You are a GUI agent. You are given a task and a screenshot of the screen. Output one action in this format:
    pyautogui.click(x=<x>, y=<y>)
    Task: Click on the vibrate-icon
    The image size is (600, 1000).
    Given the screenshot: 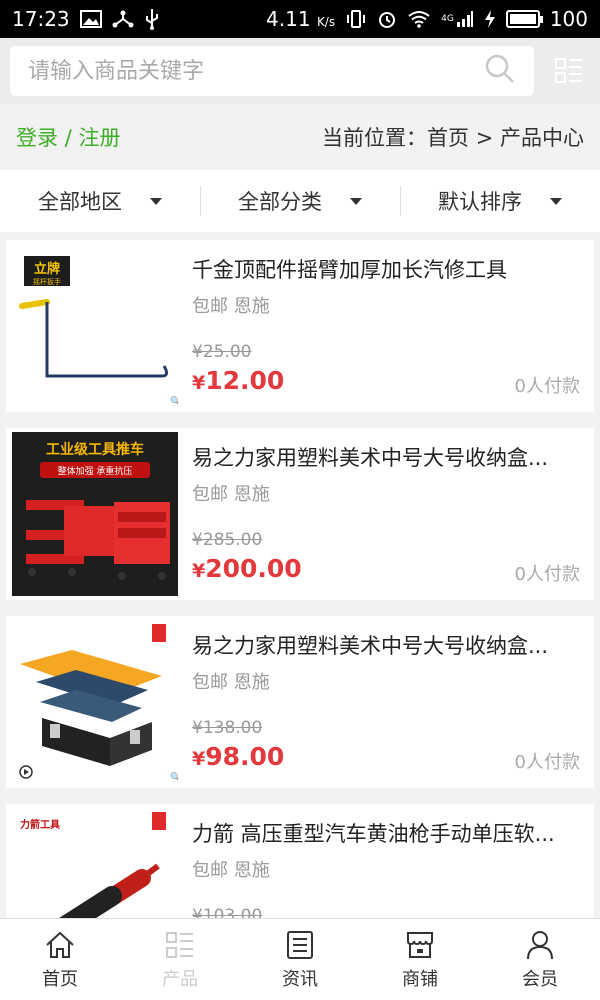 What is the action you would take?
    pyautogui.click(x=356, y=19)
    